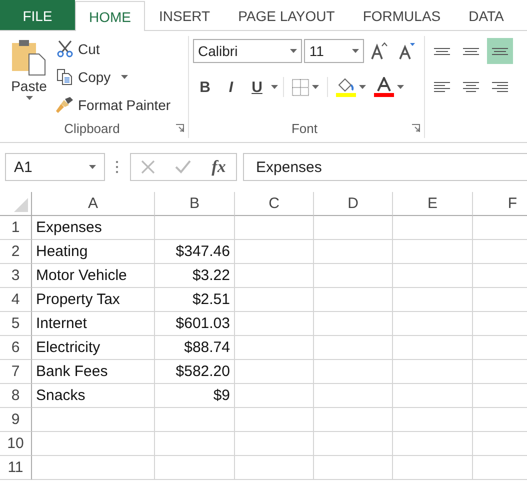  Describe the element at coordinates (16, 324) in the screenshot. I see `row-header: 5` at that location.